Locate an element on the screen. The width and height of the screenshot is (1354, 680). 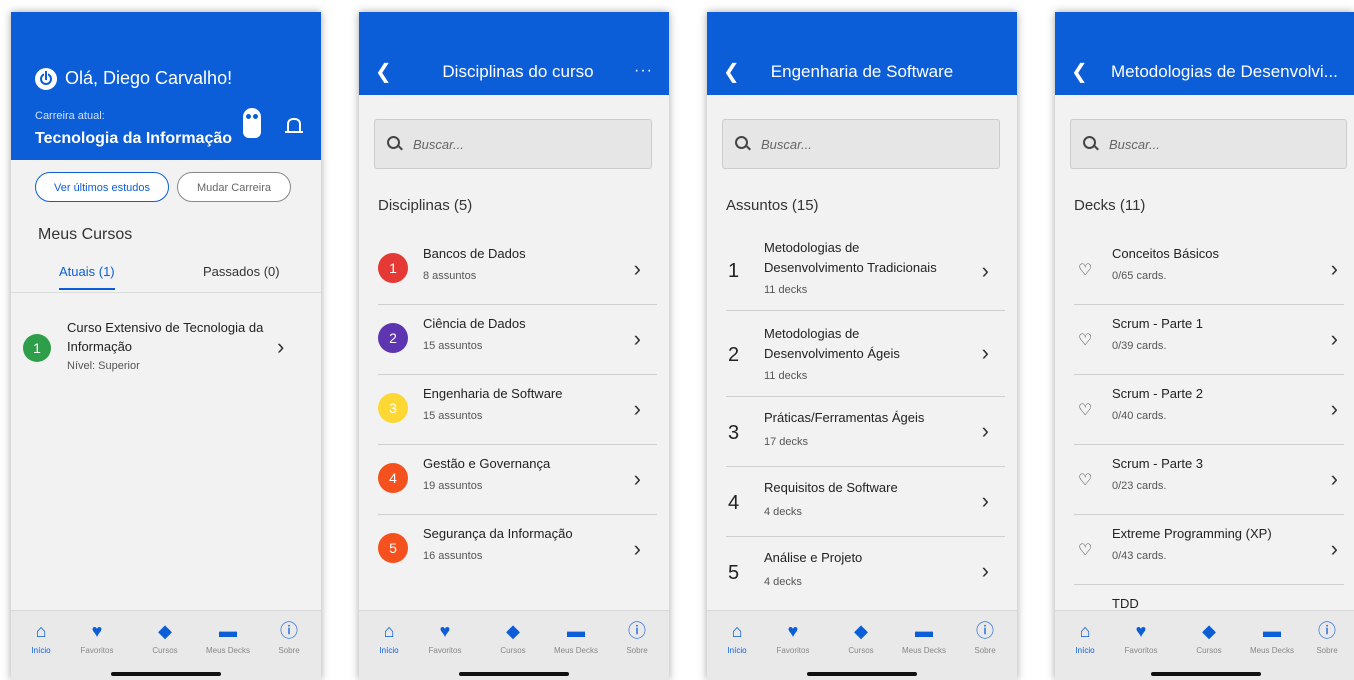
item-title: Segurança da Informação is located at coordinates (498, 533).